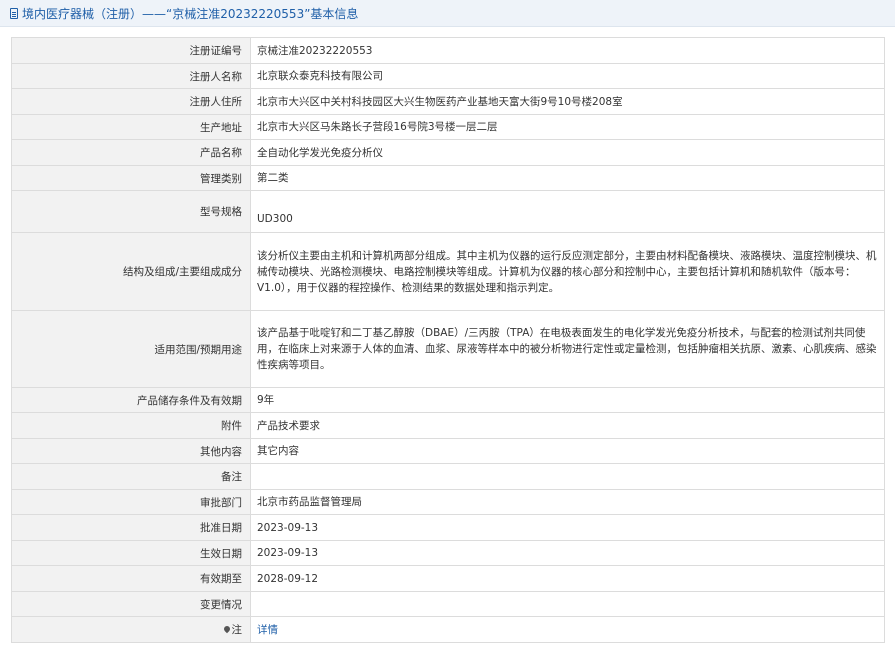  I want to click on row-value-production-address: 北京市大兴区马朱路长子营段16号院3号楼一层二层, so click(567, 127).